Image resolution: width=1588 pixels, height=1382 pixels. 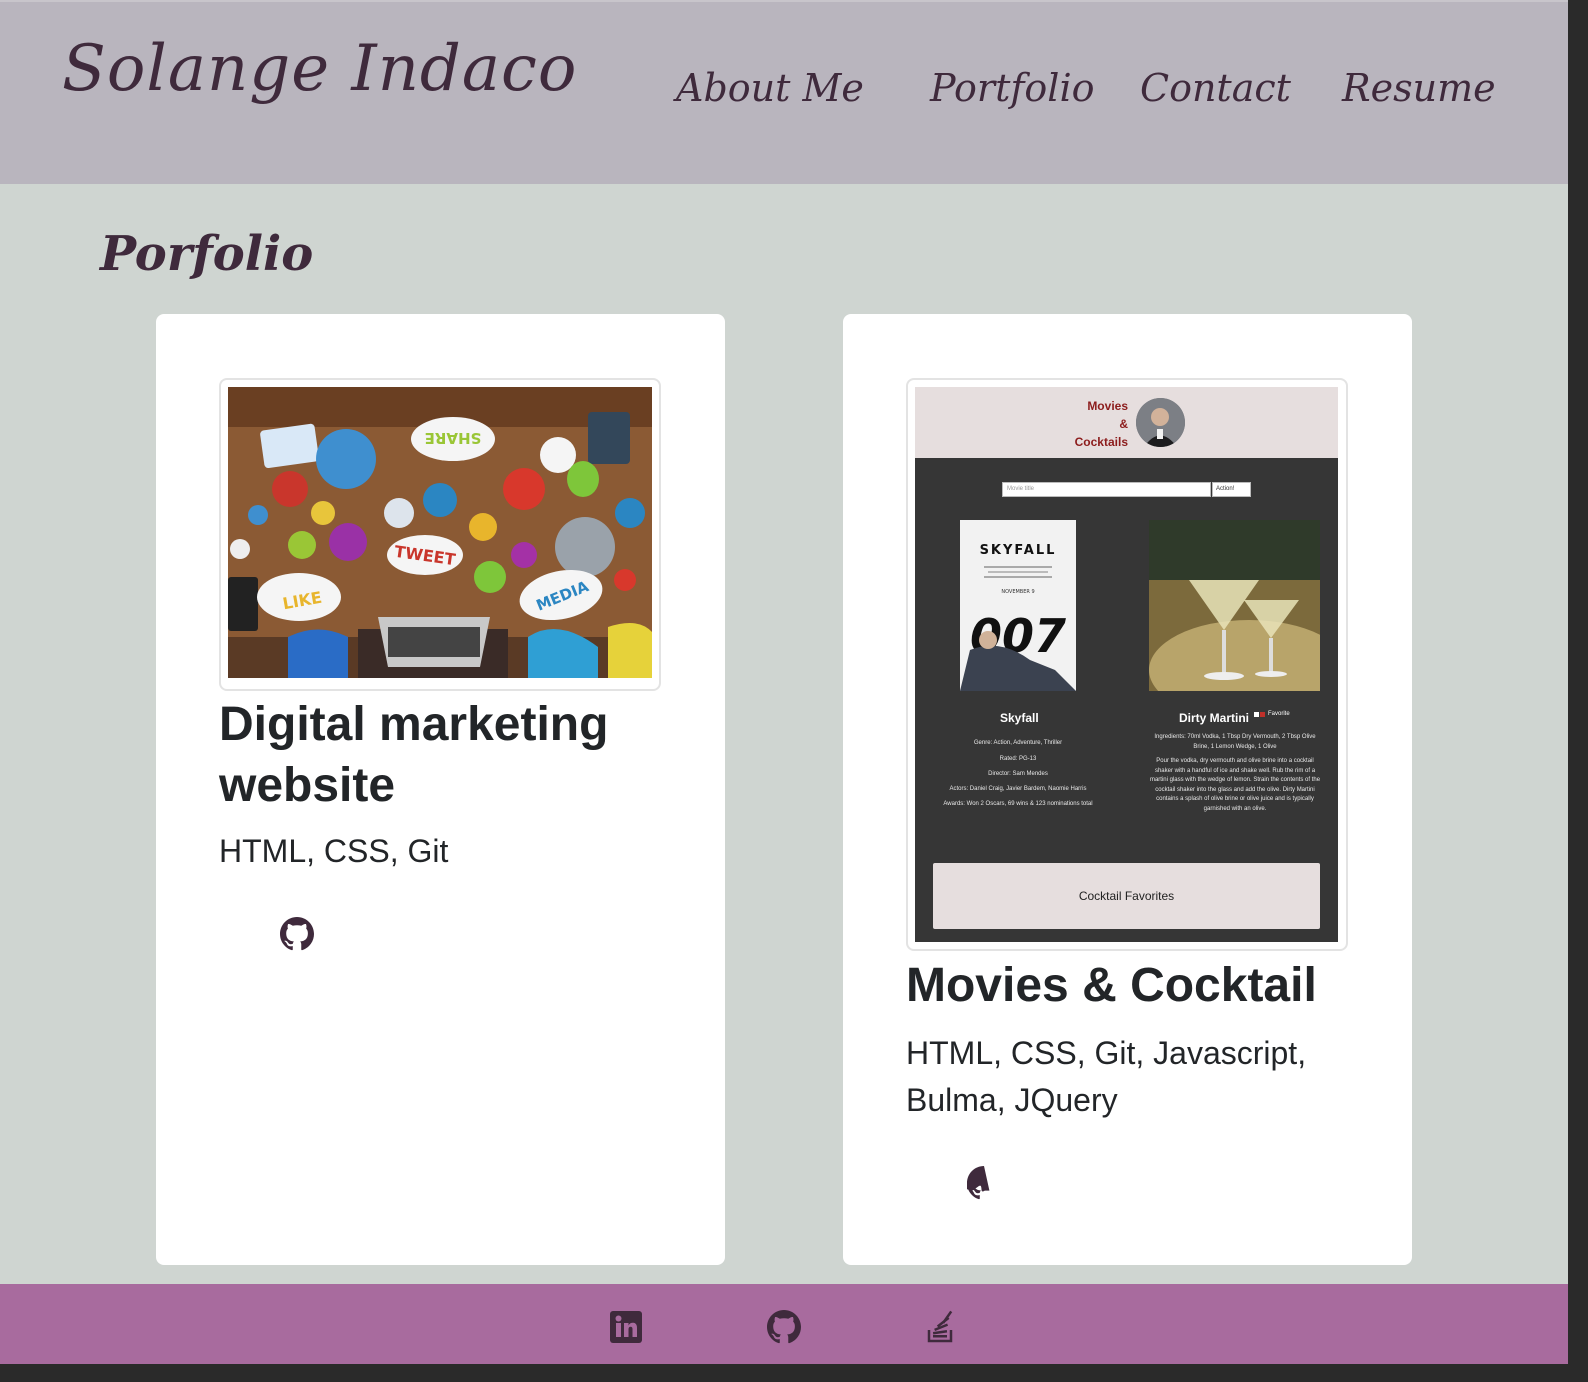 What do you see at coordinates (1160, 422) in the screenshot?
I see `avatar` at bounding box center [1160, 422].